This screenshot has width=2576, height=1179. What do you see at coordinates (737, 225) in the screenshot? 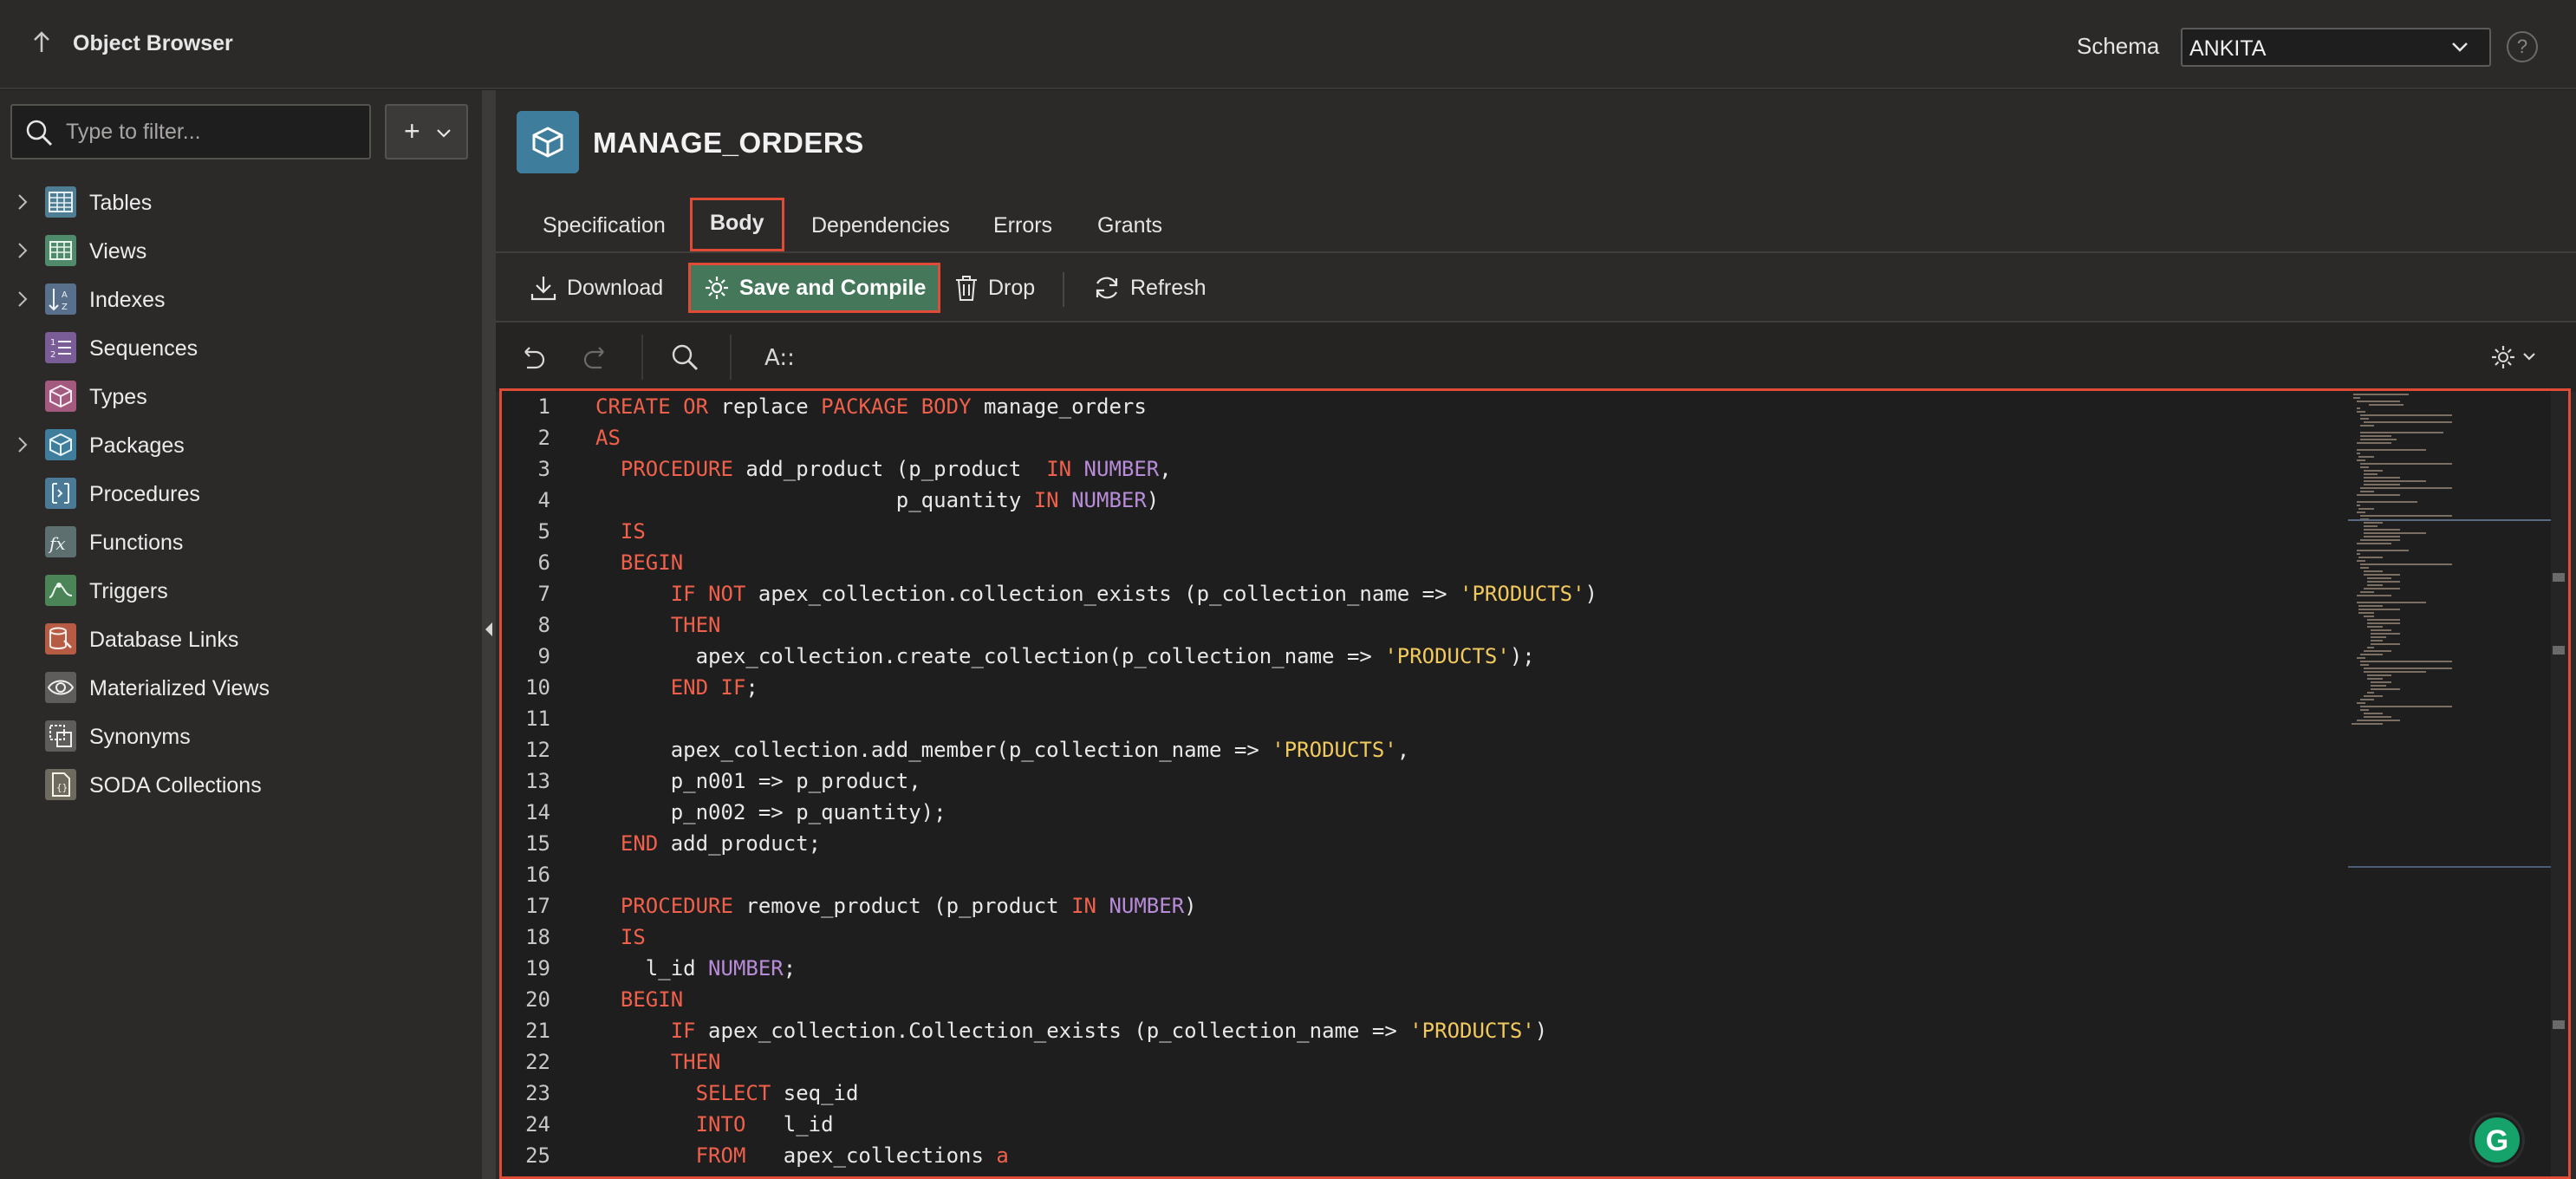
I see `tab-body: Body` at bounding box center [737, 225].